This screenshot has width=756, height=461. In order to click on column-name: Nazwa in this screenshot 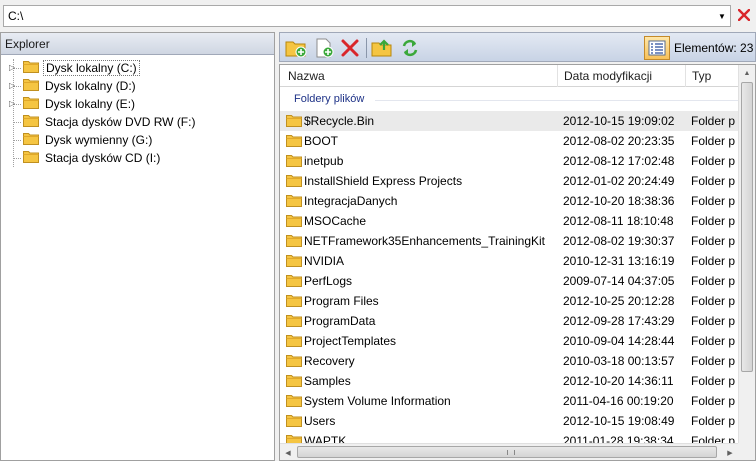, I will do `click(306, 76)`.